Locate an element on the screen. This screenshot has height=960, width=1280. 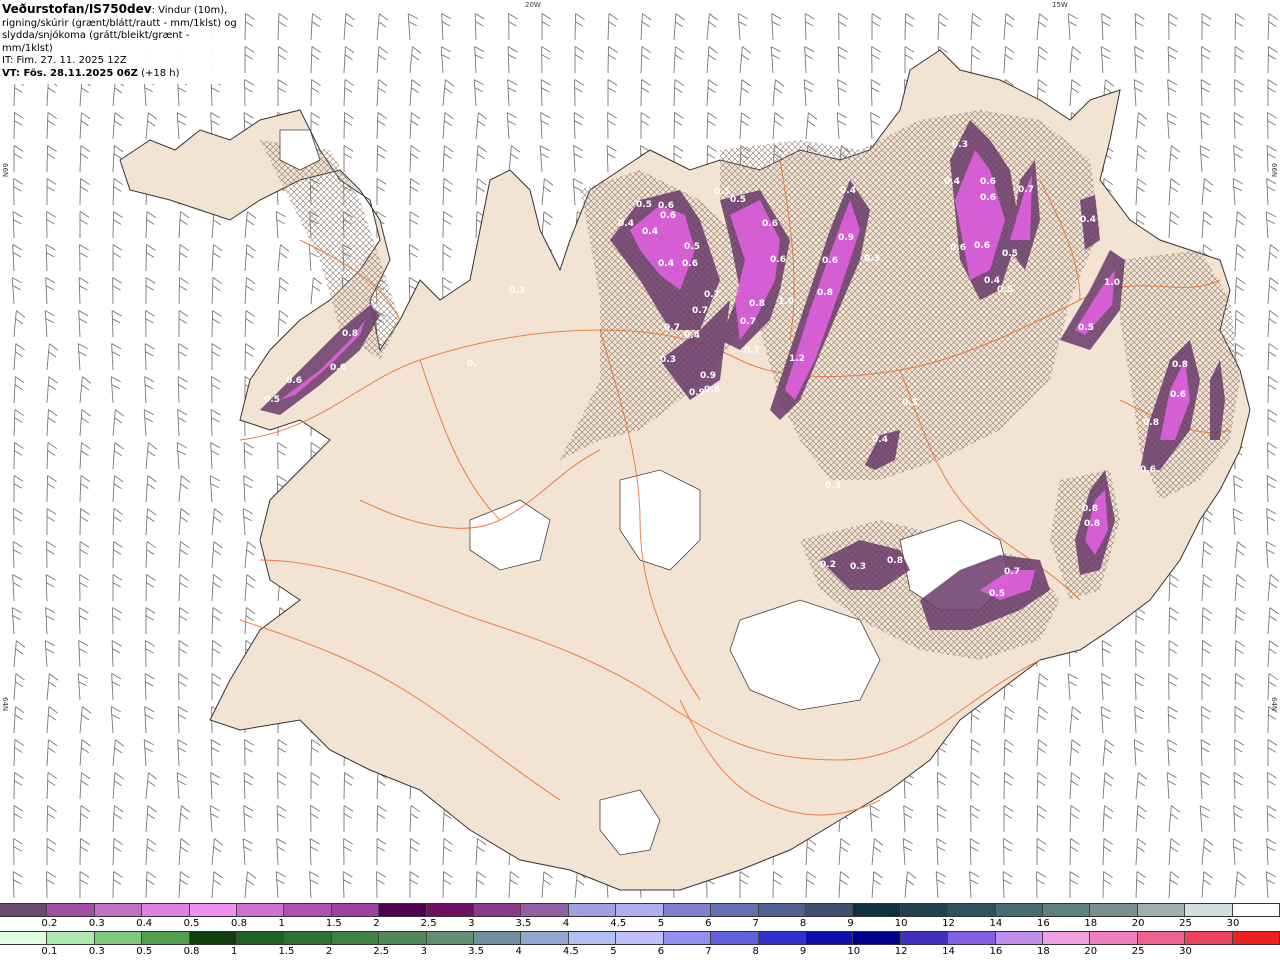
snow-color-scale is located at coordinates (640, 910).